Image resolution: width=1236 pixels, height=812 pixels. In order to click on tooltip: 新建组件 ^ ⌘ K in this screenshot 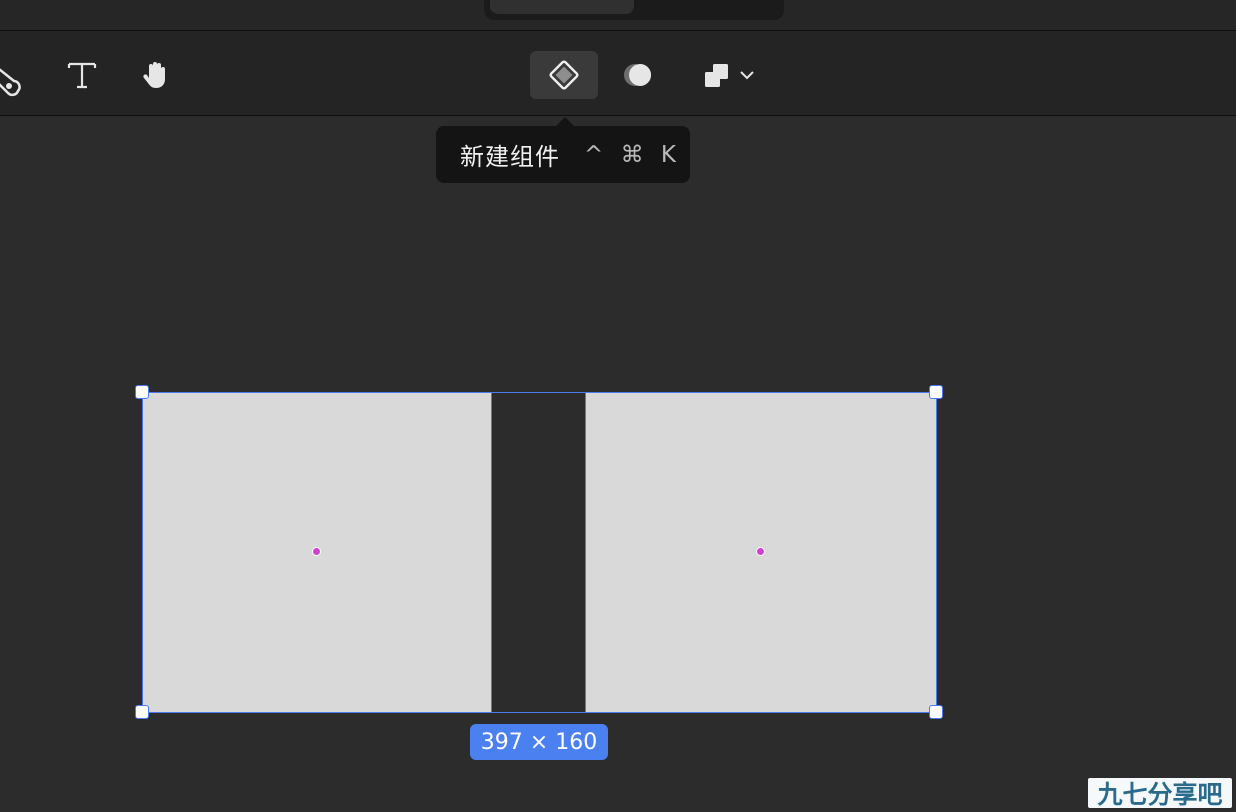, I will do `click(563, 154)`.